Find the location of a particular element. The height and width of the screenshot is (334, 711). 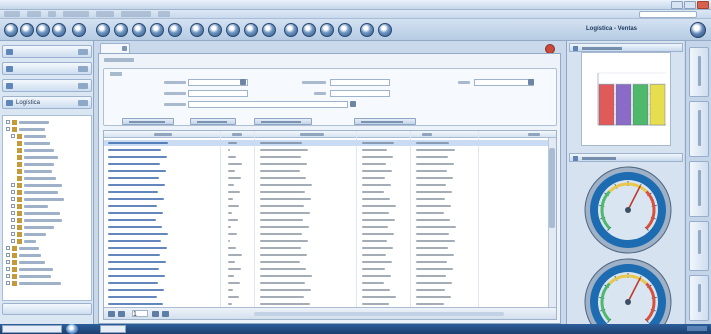

chart-panel-header is located at coordinates (626, 47).